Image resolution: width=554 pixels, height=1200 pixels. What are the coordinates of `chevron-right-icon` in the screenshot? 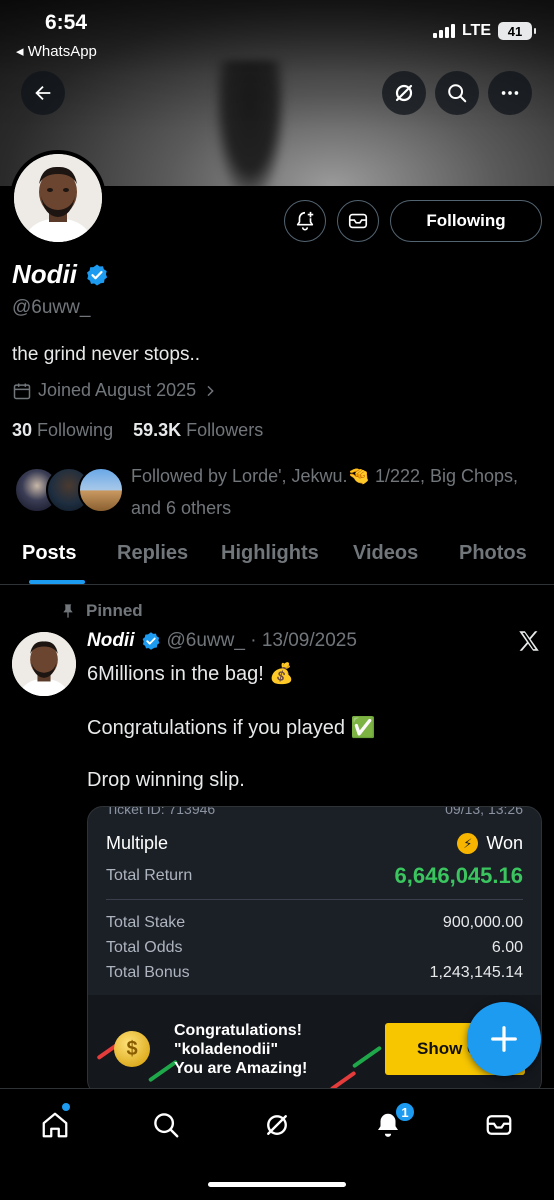 It's located at (210, 390).